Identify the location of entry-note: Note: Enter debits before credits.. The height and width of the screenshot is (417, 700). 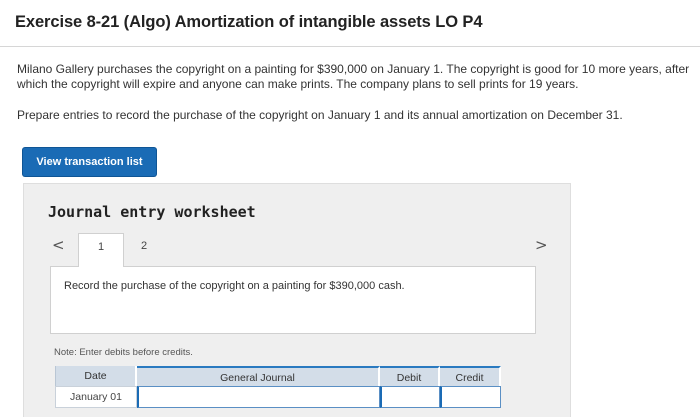
(123, 352).